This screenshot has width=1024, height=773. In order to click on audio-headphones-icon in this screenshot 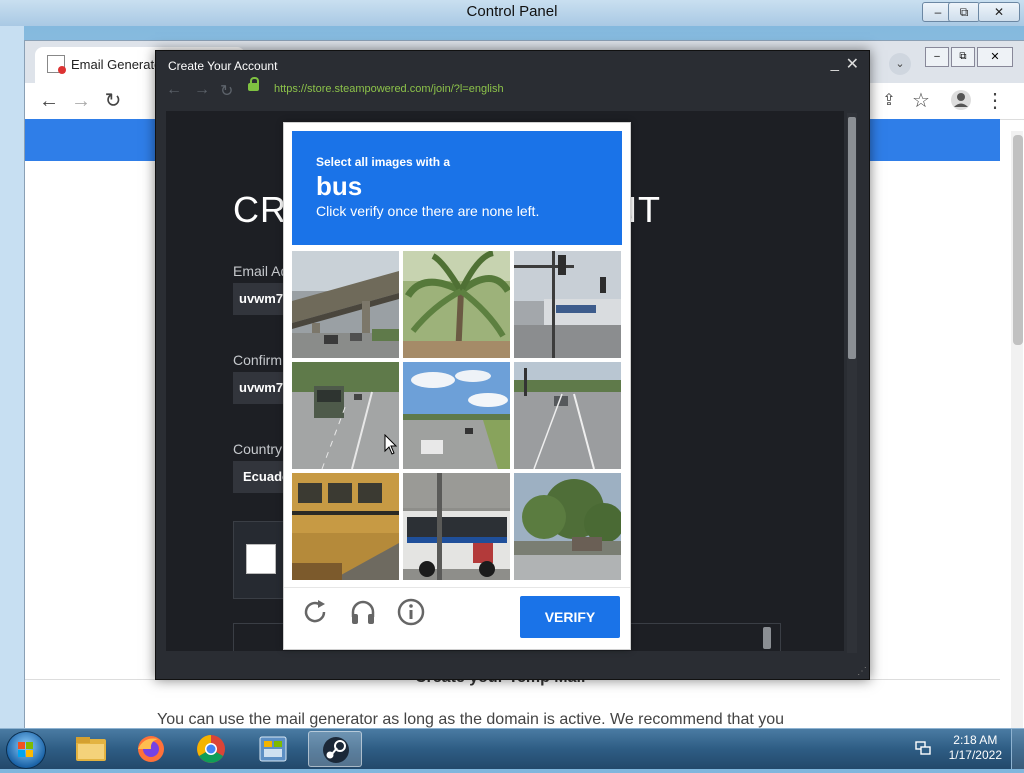, I will do `click(364, 613)`.